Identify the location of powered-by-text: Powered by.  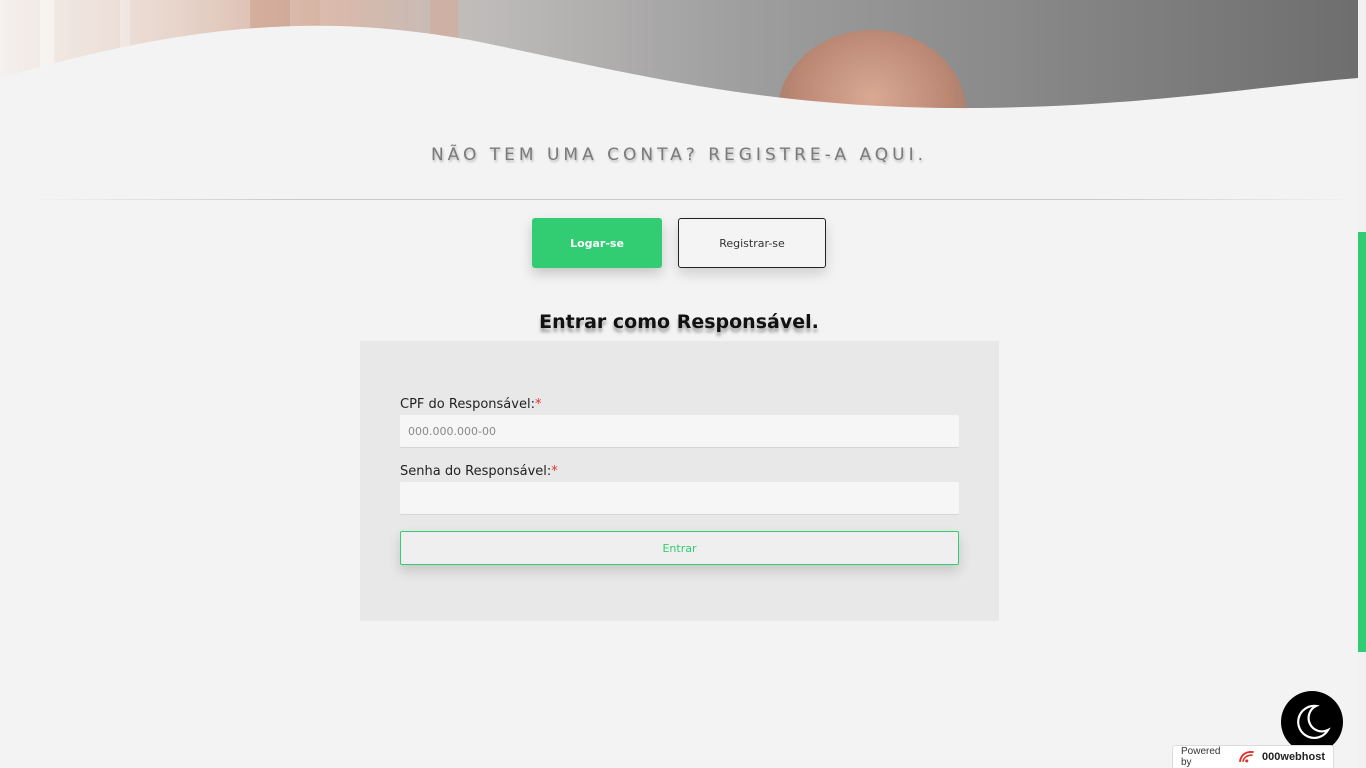
(1201, 757).